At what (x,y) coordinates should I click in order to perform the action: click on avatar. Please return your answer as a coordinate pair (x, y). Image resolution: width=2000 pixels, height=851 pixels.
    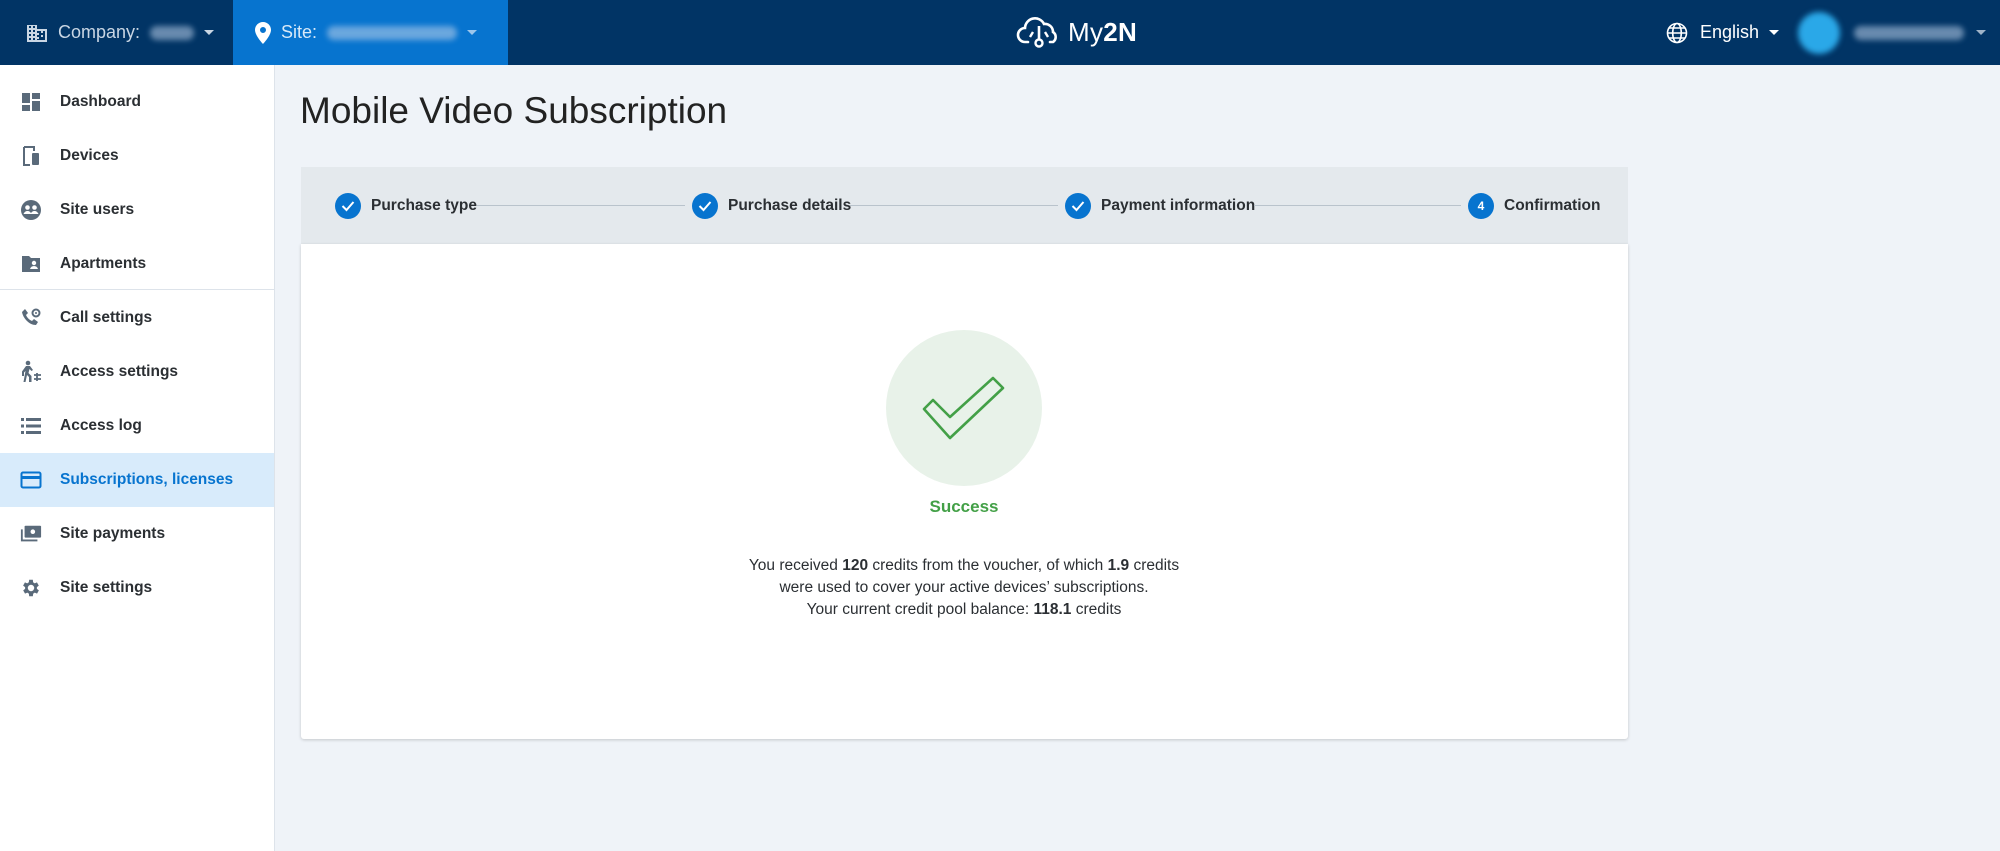
    Looking at the image, I should click on (1819, 32).